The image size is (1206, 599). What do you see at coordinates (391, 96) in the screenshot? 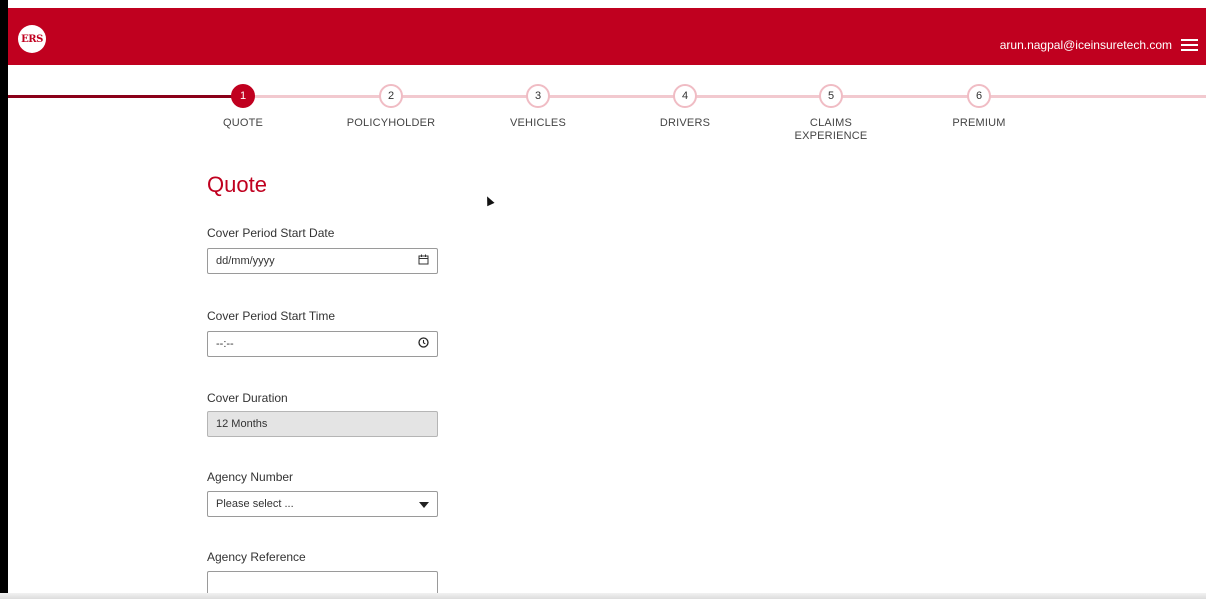
I see `step-number: 2` at bounding box center [391, 96].